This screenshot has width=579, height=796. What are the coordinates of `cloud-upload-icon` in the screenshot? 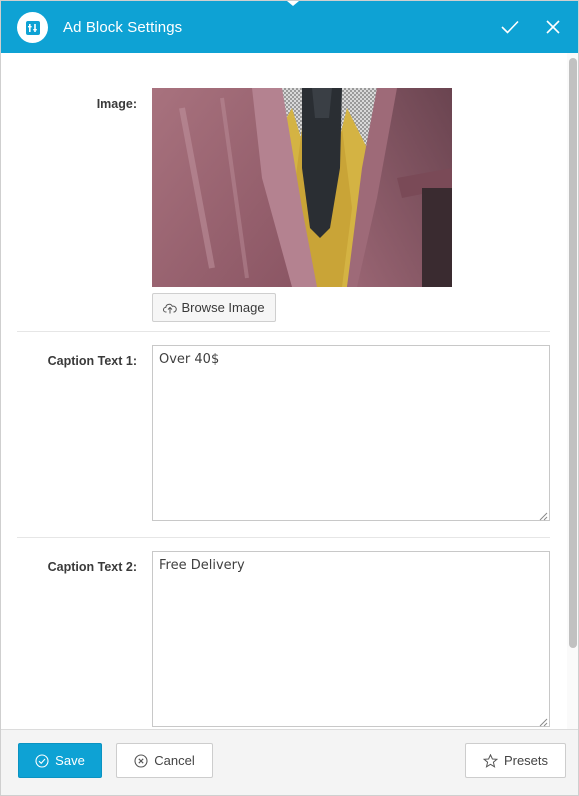 It's located at (170, 308).